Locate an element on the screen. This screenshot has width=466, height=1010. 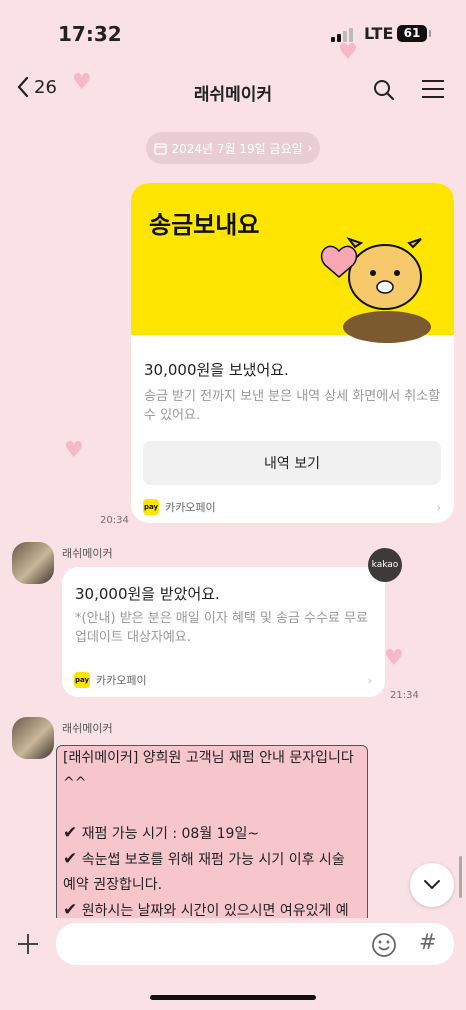
message-line: 속눈썹 보호를 위해 재펌 가능 시기 이후 시술 예약 권장합니다. is located at coordinates (204, 872).